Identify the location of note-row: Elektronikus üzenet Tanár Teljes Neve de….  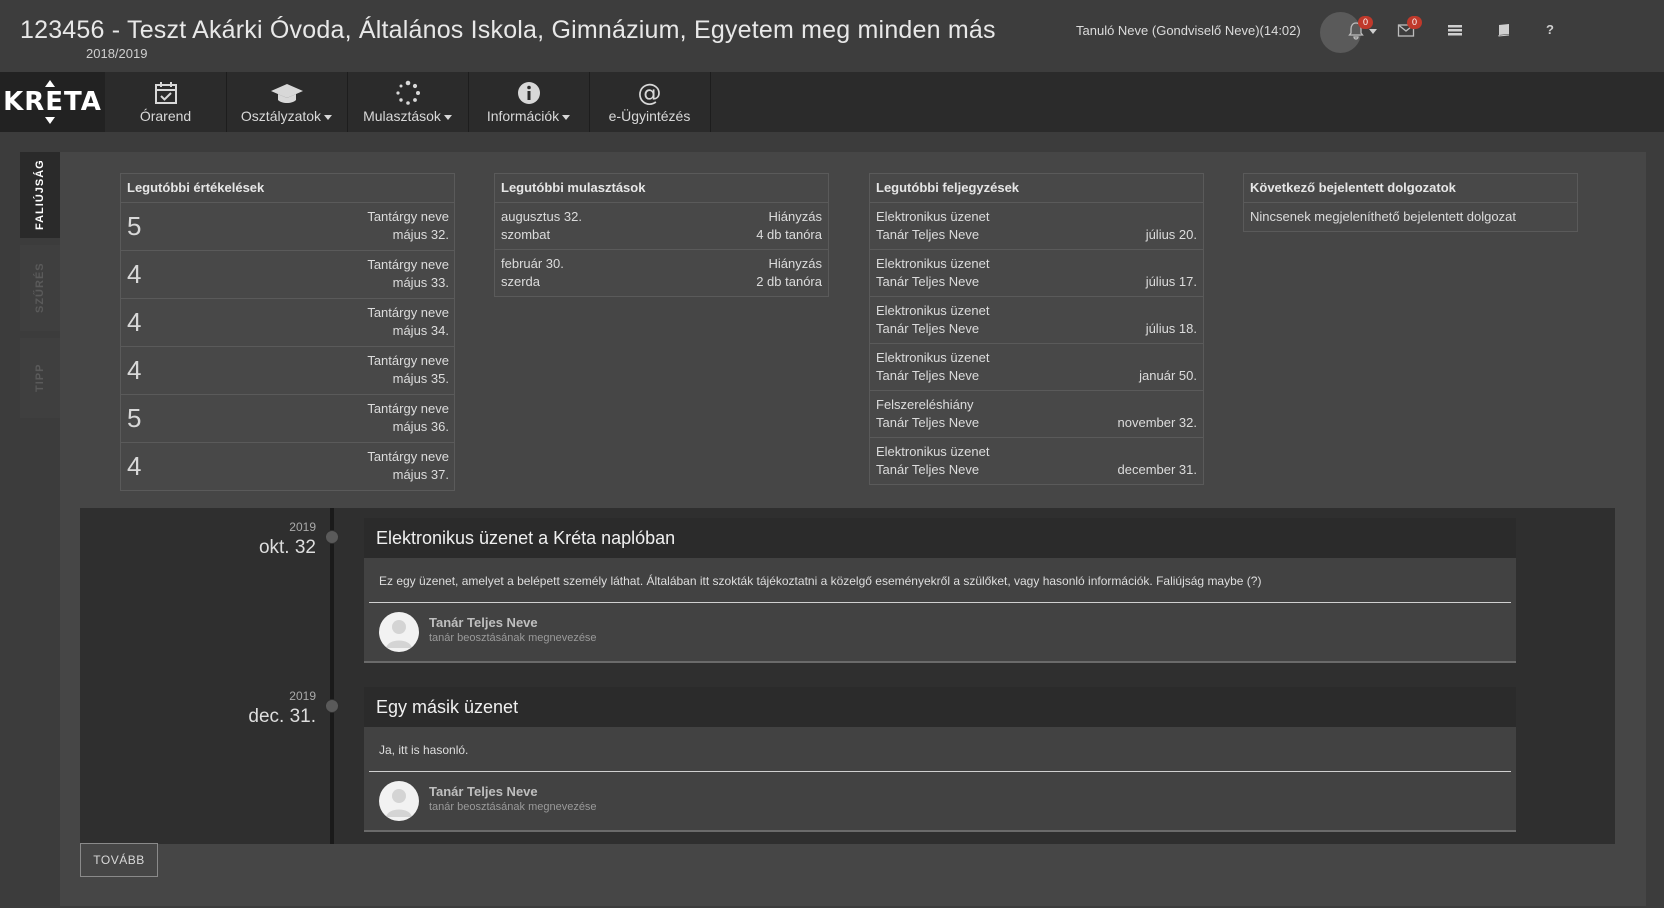
(1036, 461).